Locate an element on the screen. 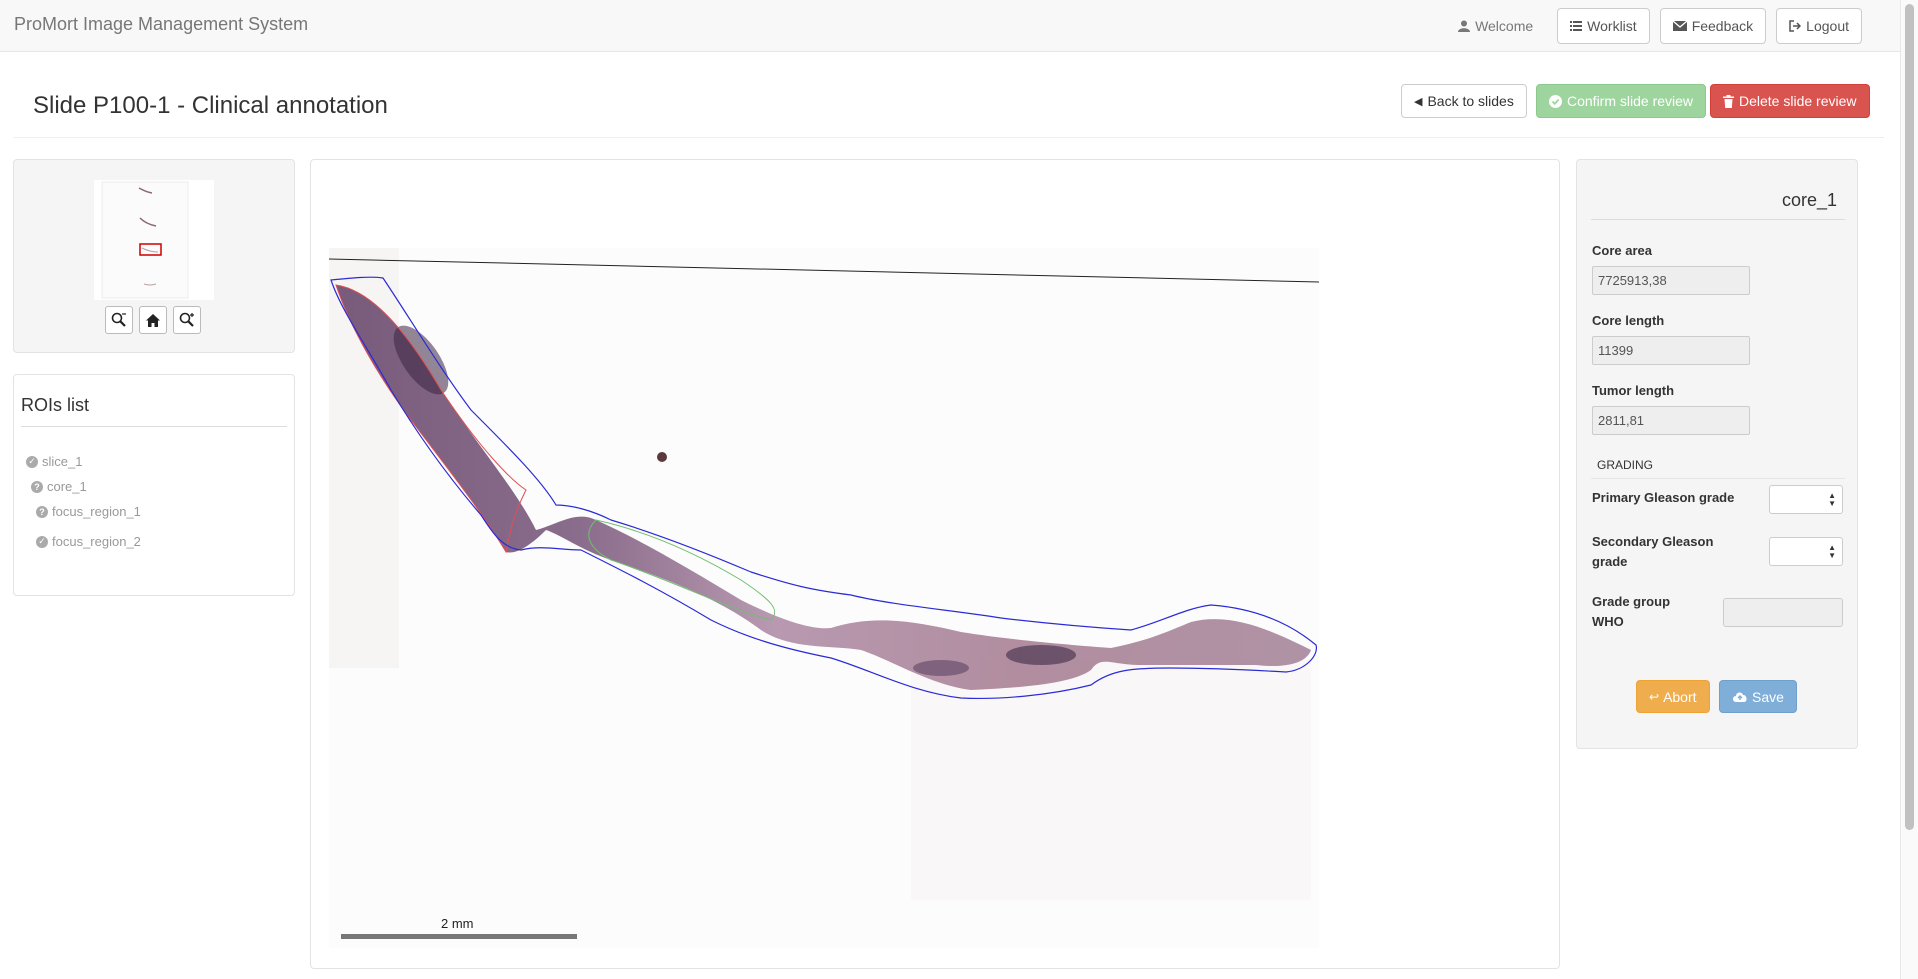 Image resolution: width=1918 pixels, height=979 pixels. abort-label: Abort is located at coordinates (1680, 696).